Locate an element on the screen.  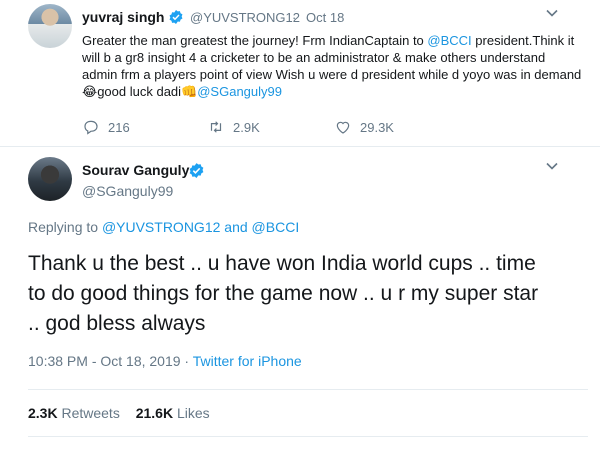
laugh-emoji: 😂 is located at coordinates (90, 92).